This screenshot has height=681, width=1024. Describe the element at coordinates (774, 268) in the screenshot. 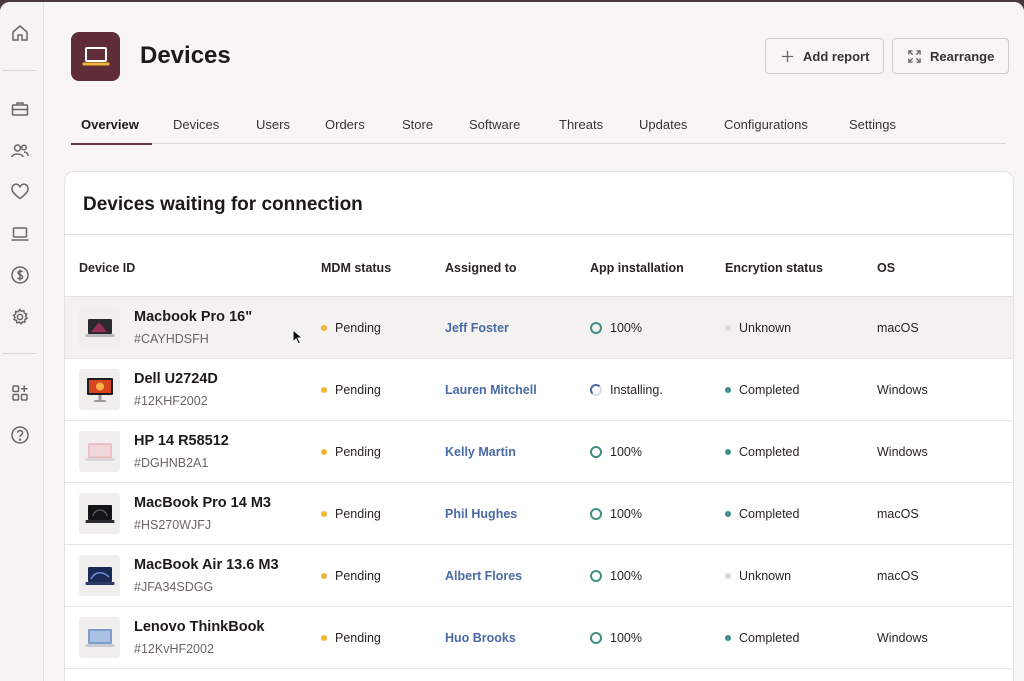

I see `column-header-encryption-status: Encrytion status` at that location.